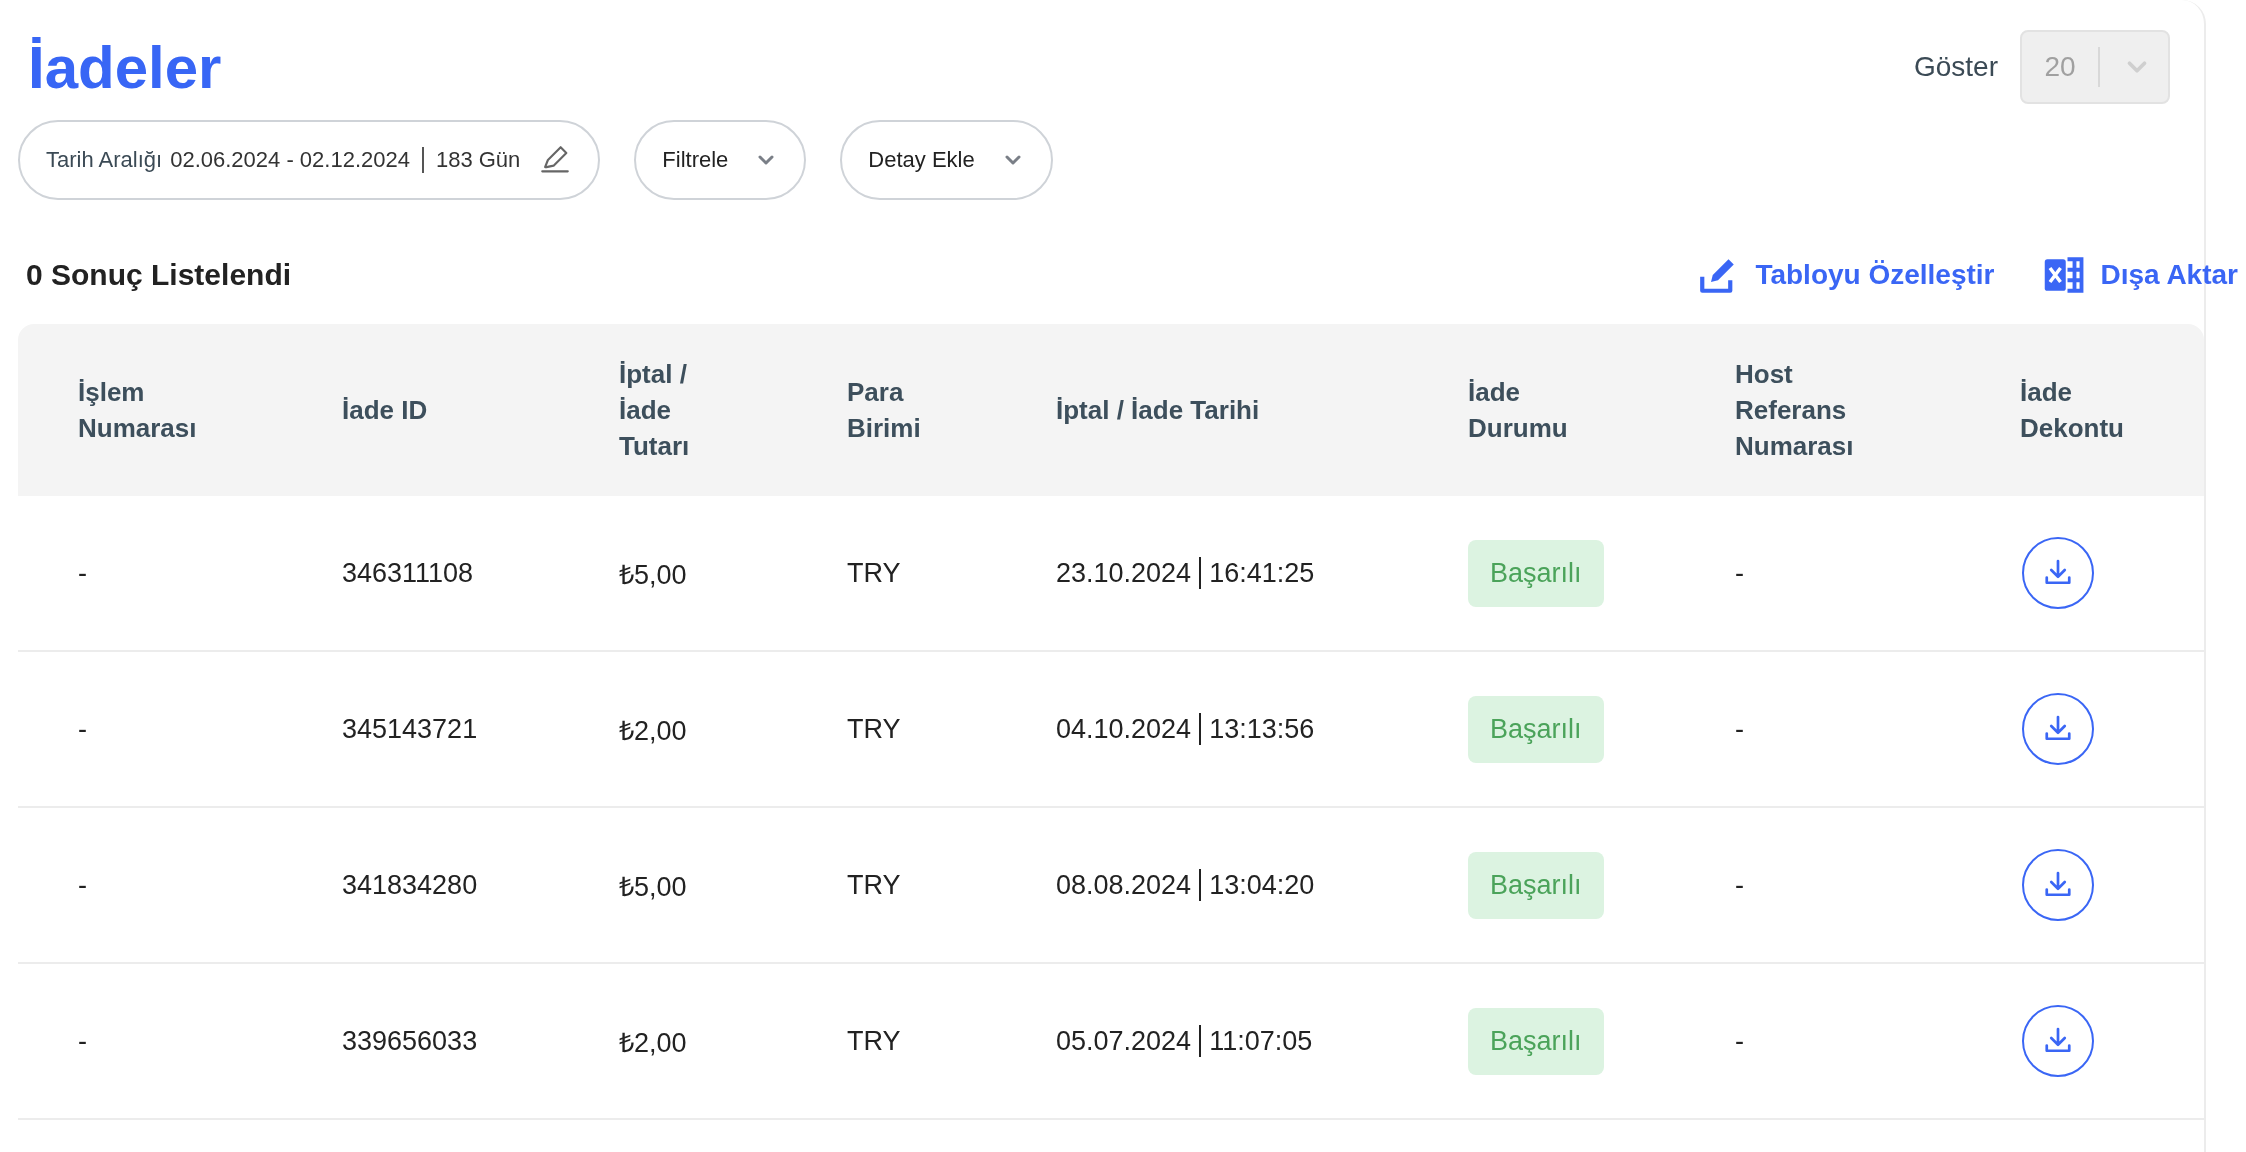 The width and height of the screenshot is (2246, 1152). Describe the element at coordinates (1795, 410) in the screenshot. I see `column-header: Host Referans Numarası` at that location.